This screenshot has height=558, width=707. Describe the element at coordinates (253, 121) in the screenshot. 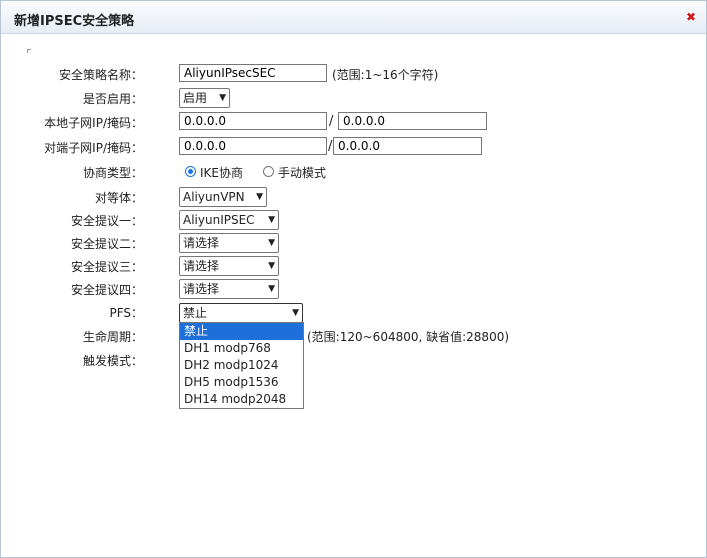

I see `local-ip-input` at that location.